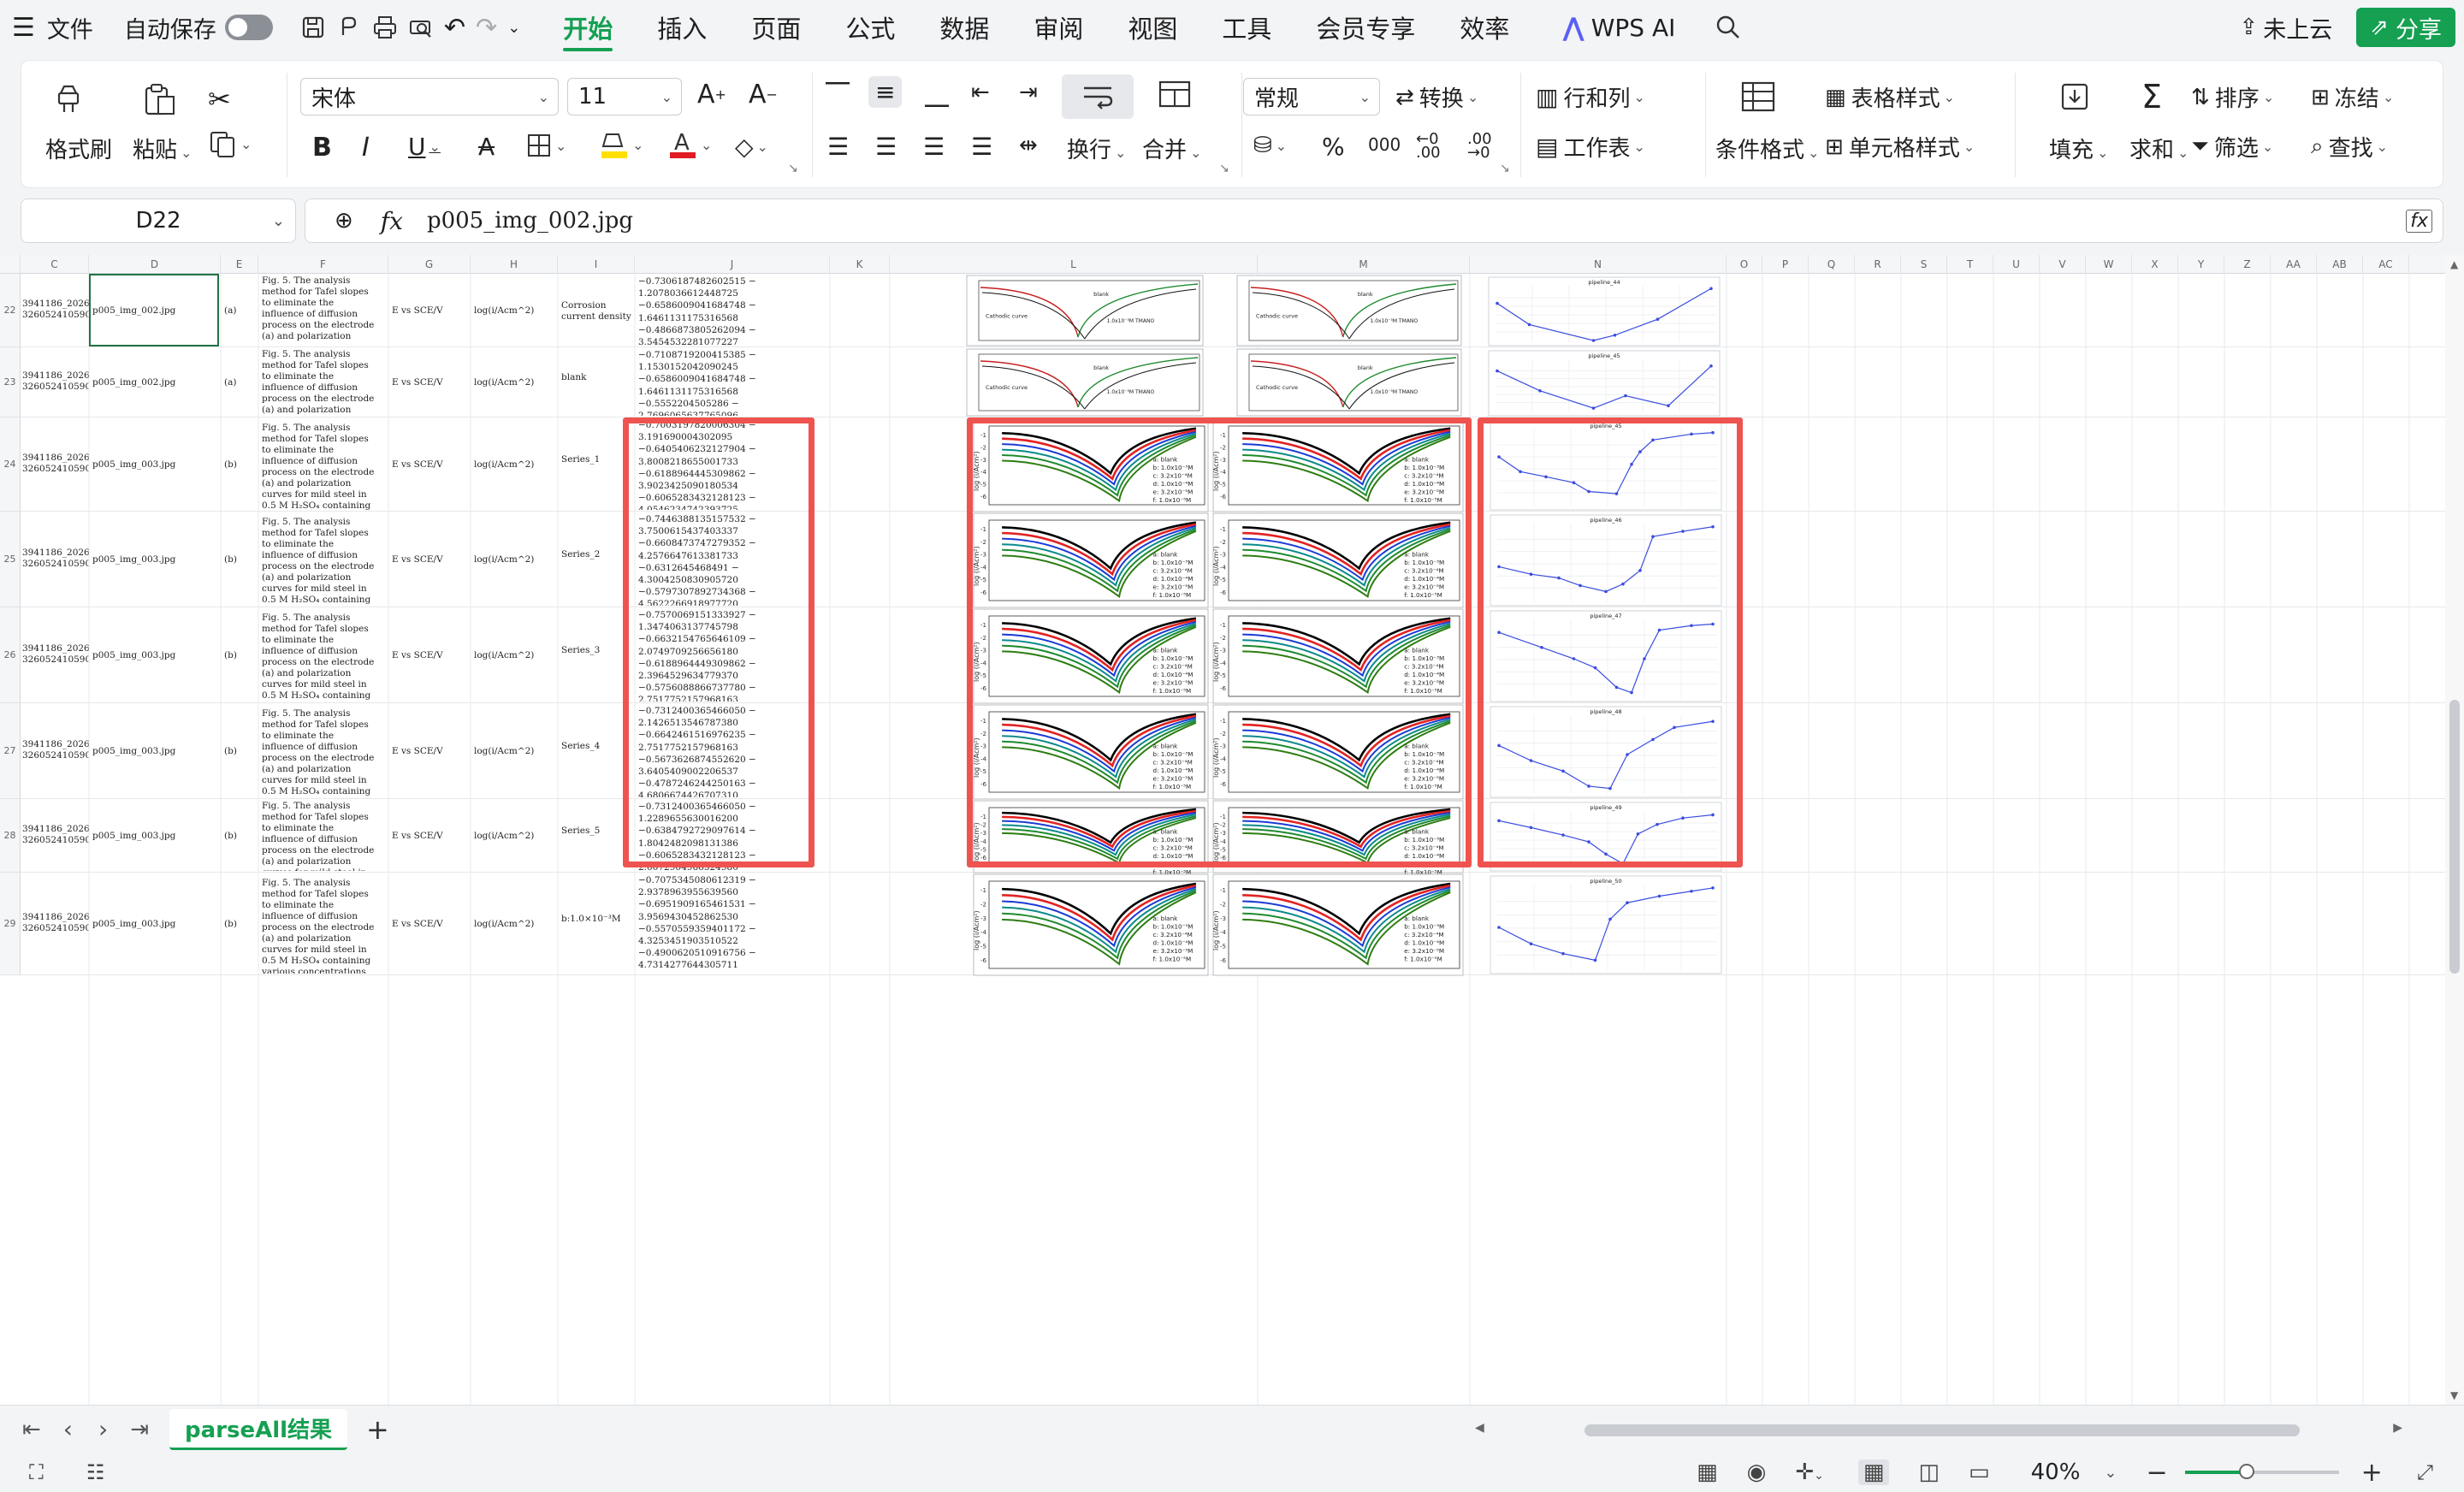 The width and height of the screenshot is (2464, 1492). Describe the element at coordinates (2109, 264) in the screenshot. I see `column-header-w: W` at that location.